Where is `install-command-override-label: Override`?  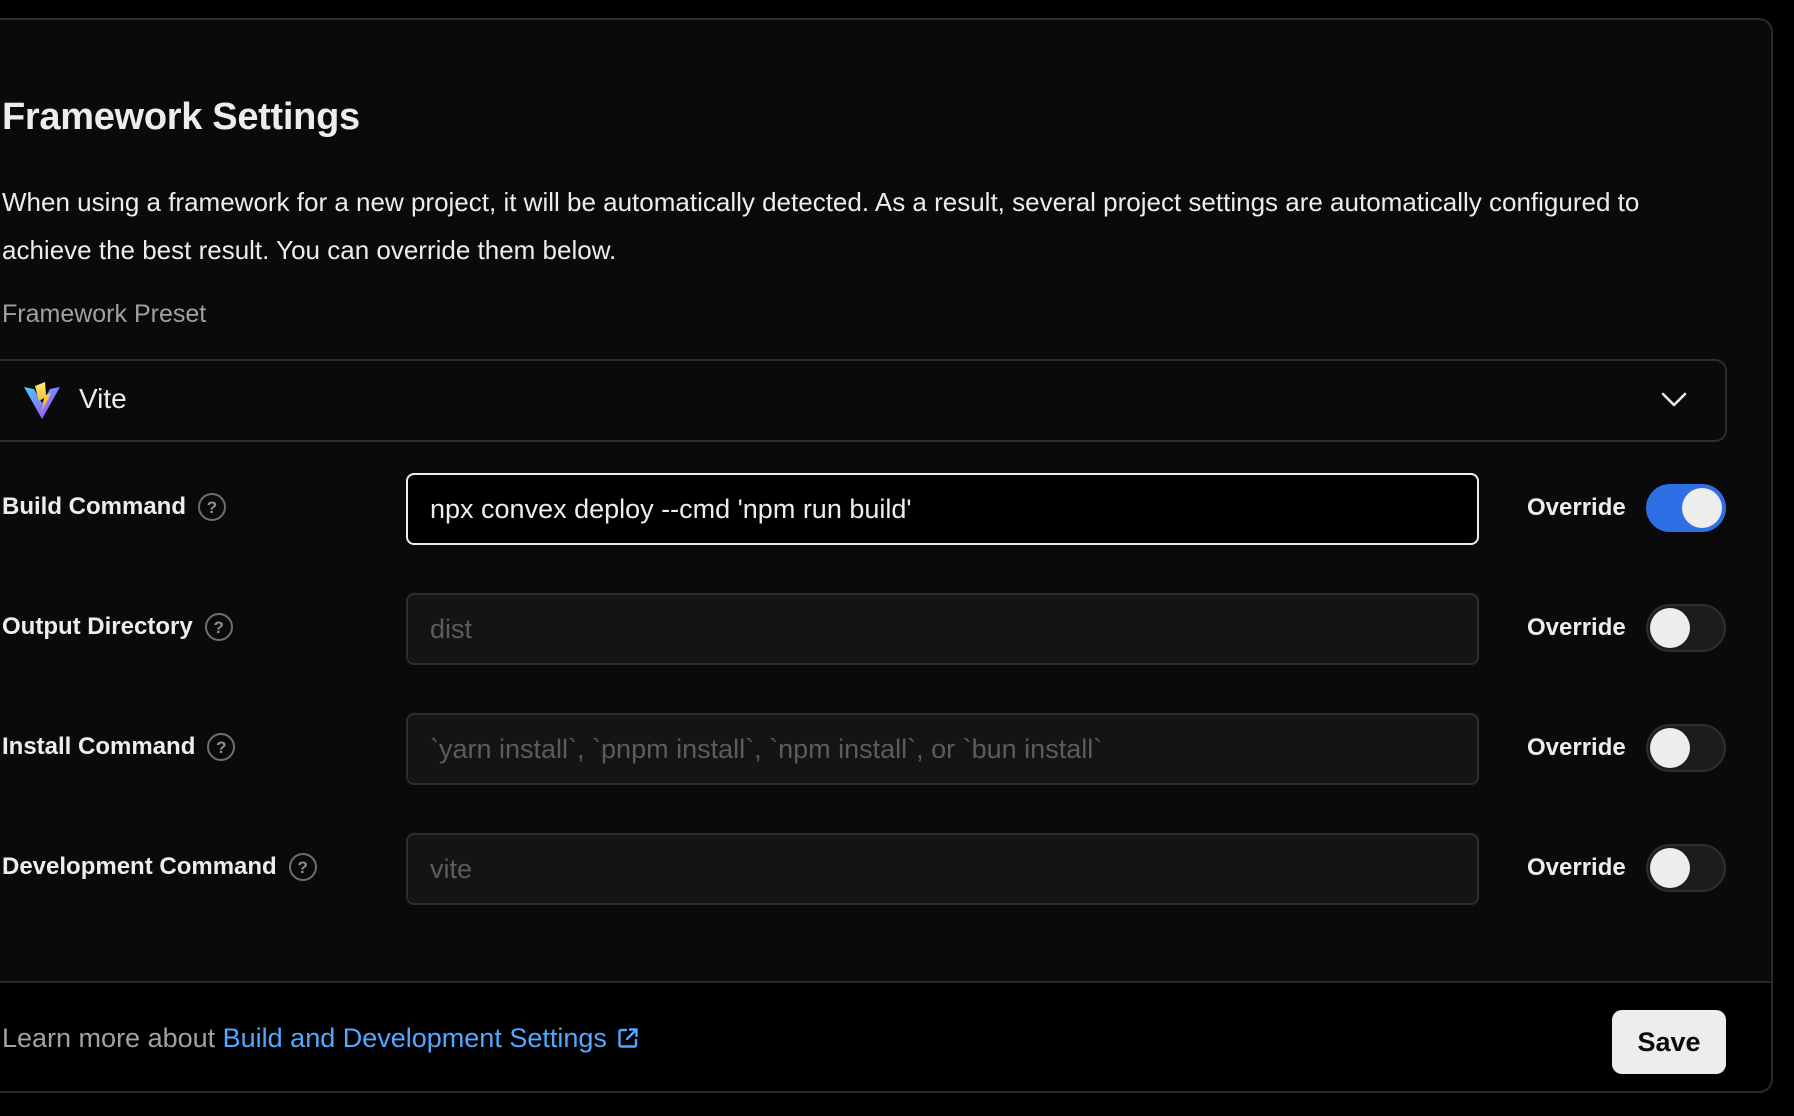
install-command-override-label: Override is located at coordinates (1576, 747).